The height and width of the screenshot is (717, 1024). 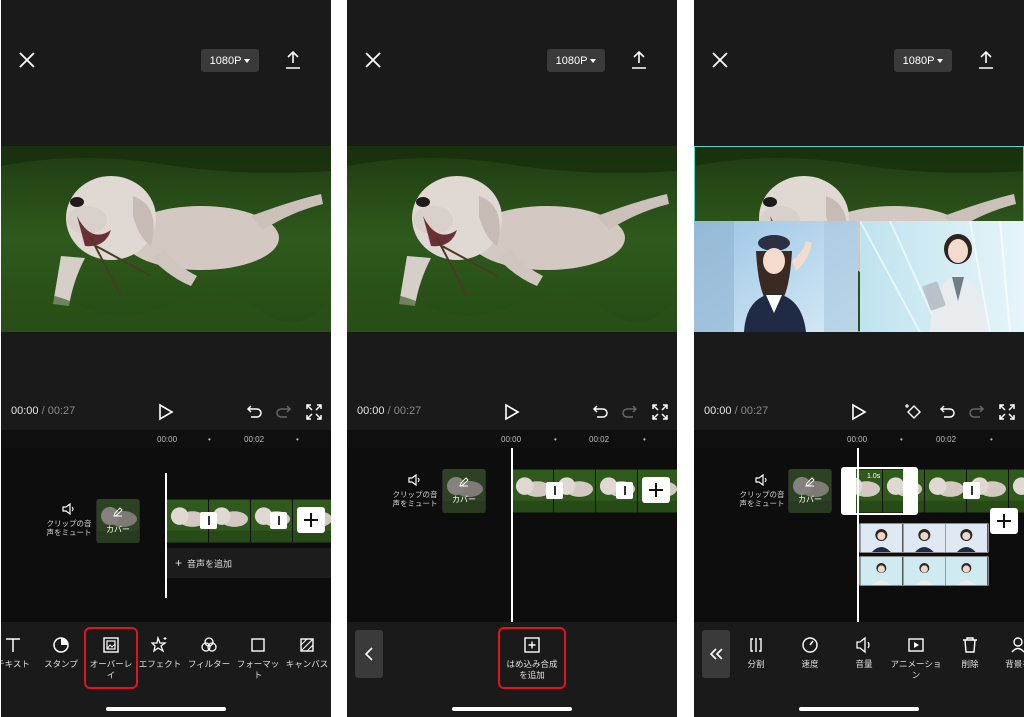 What do you see at coordinates (716, 654) in the screenshot?
I see `collapse-button` at bounding box center [716, 654].